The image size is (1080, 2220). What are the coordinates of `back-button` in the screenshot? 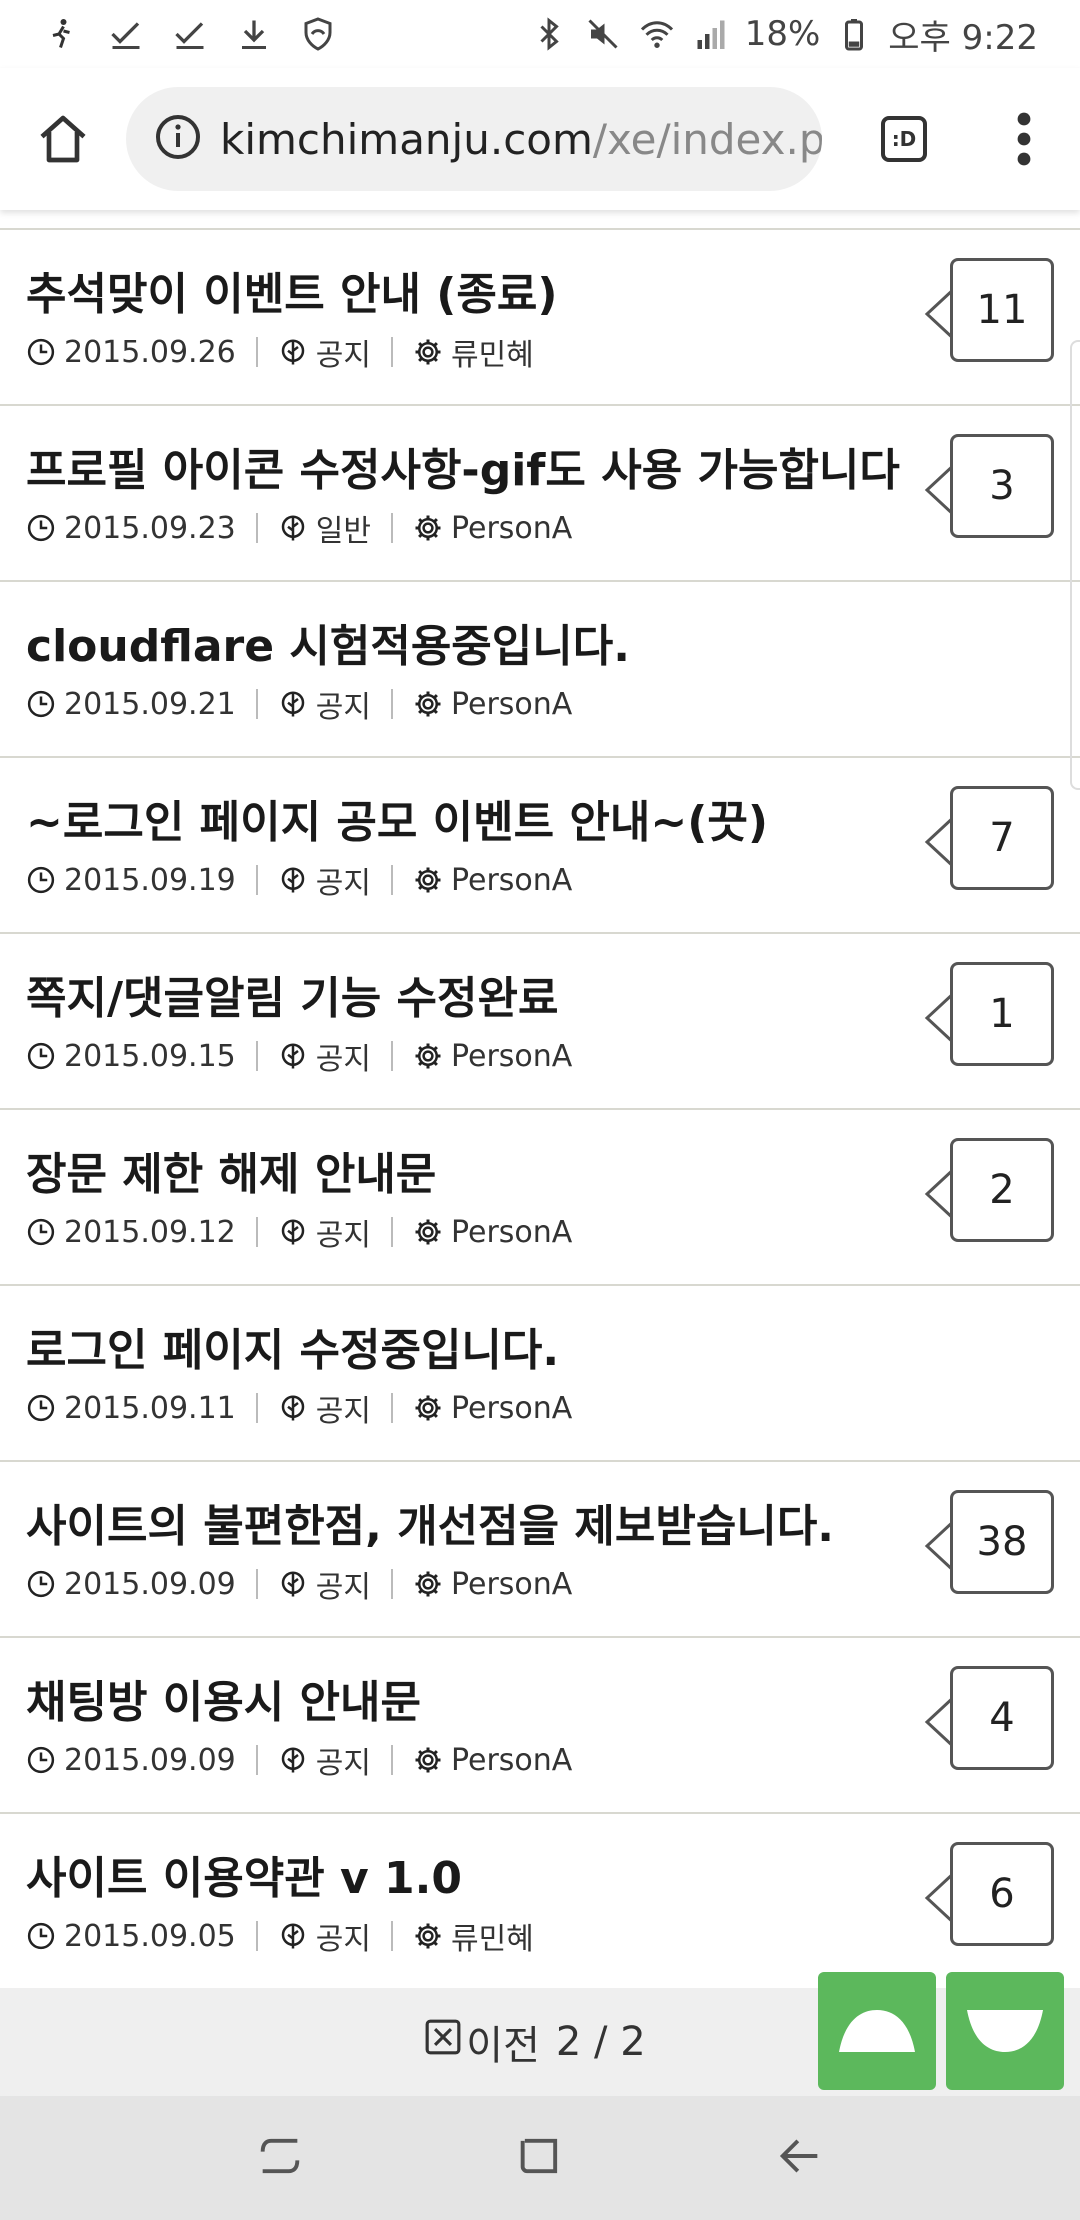 It's located at (800, 2158).